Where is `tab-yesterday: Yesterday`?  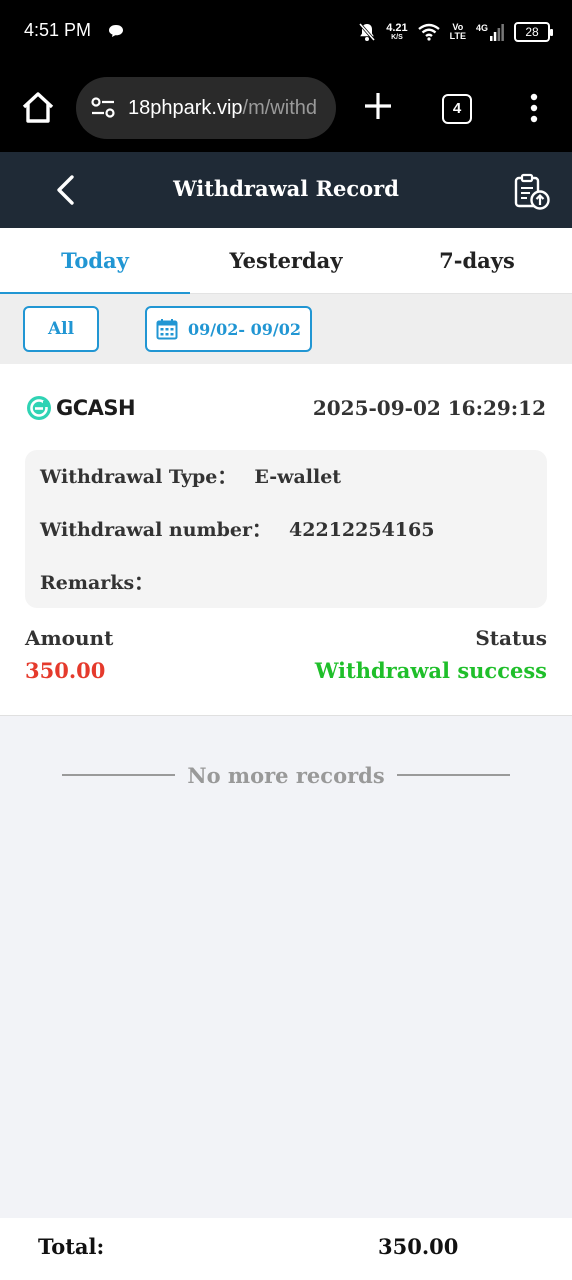 tab-yesterday: Yesterday is located at coordinates (286, 261).